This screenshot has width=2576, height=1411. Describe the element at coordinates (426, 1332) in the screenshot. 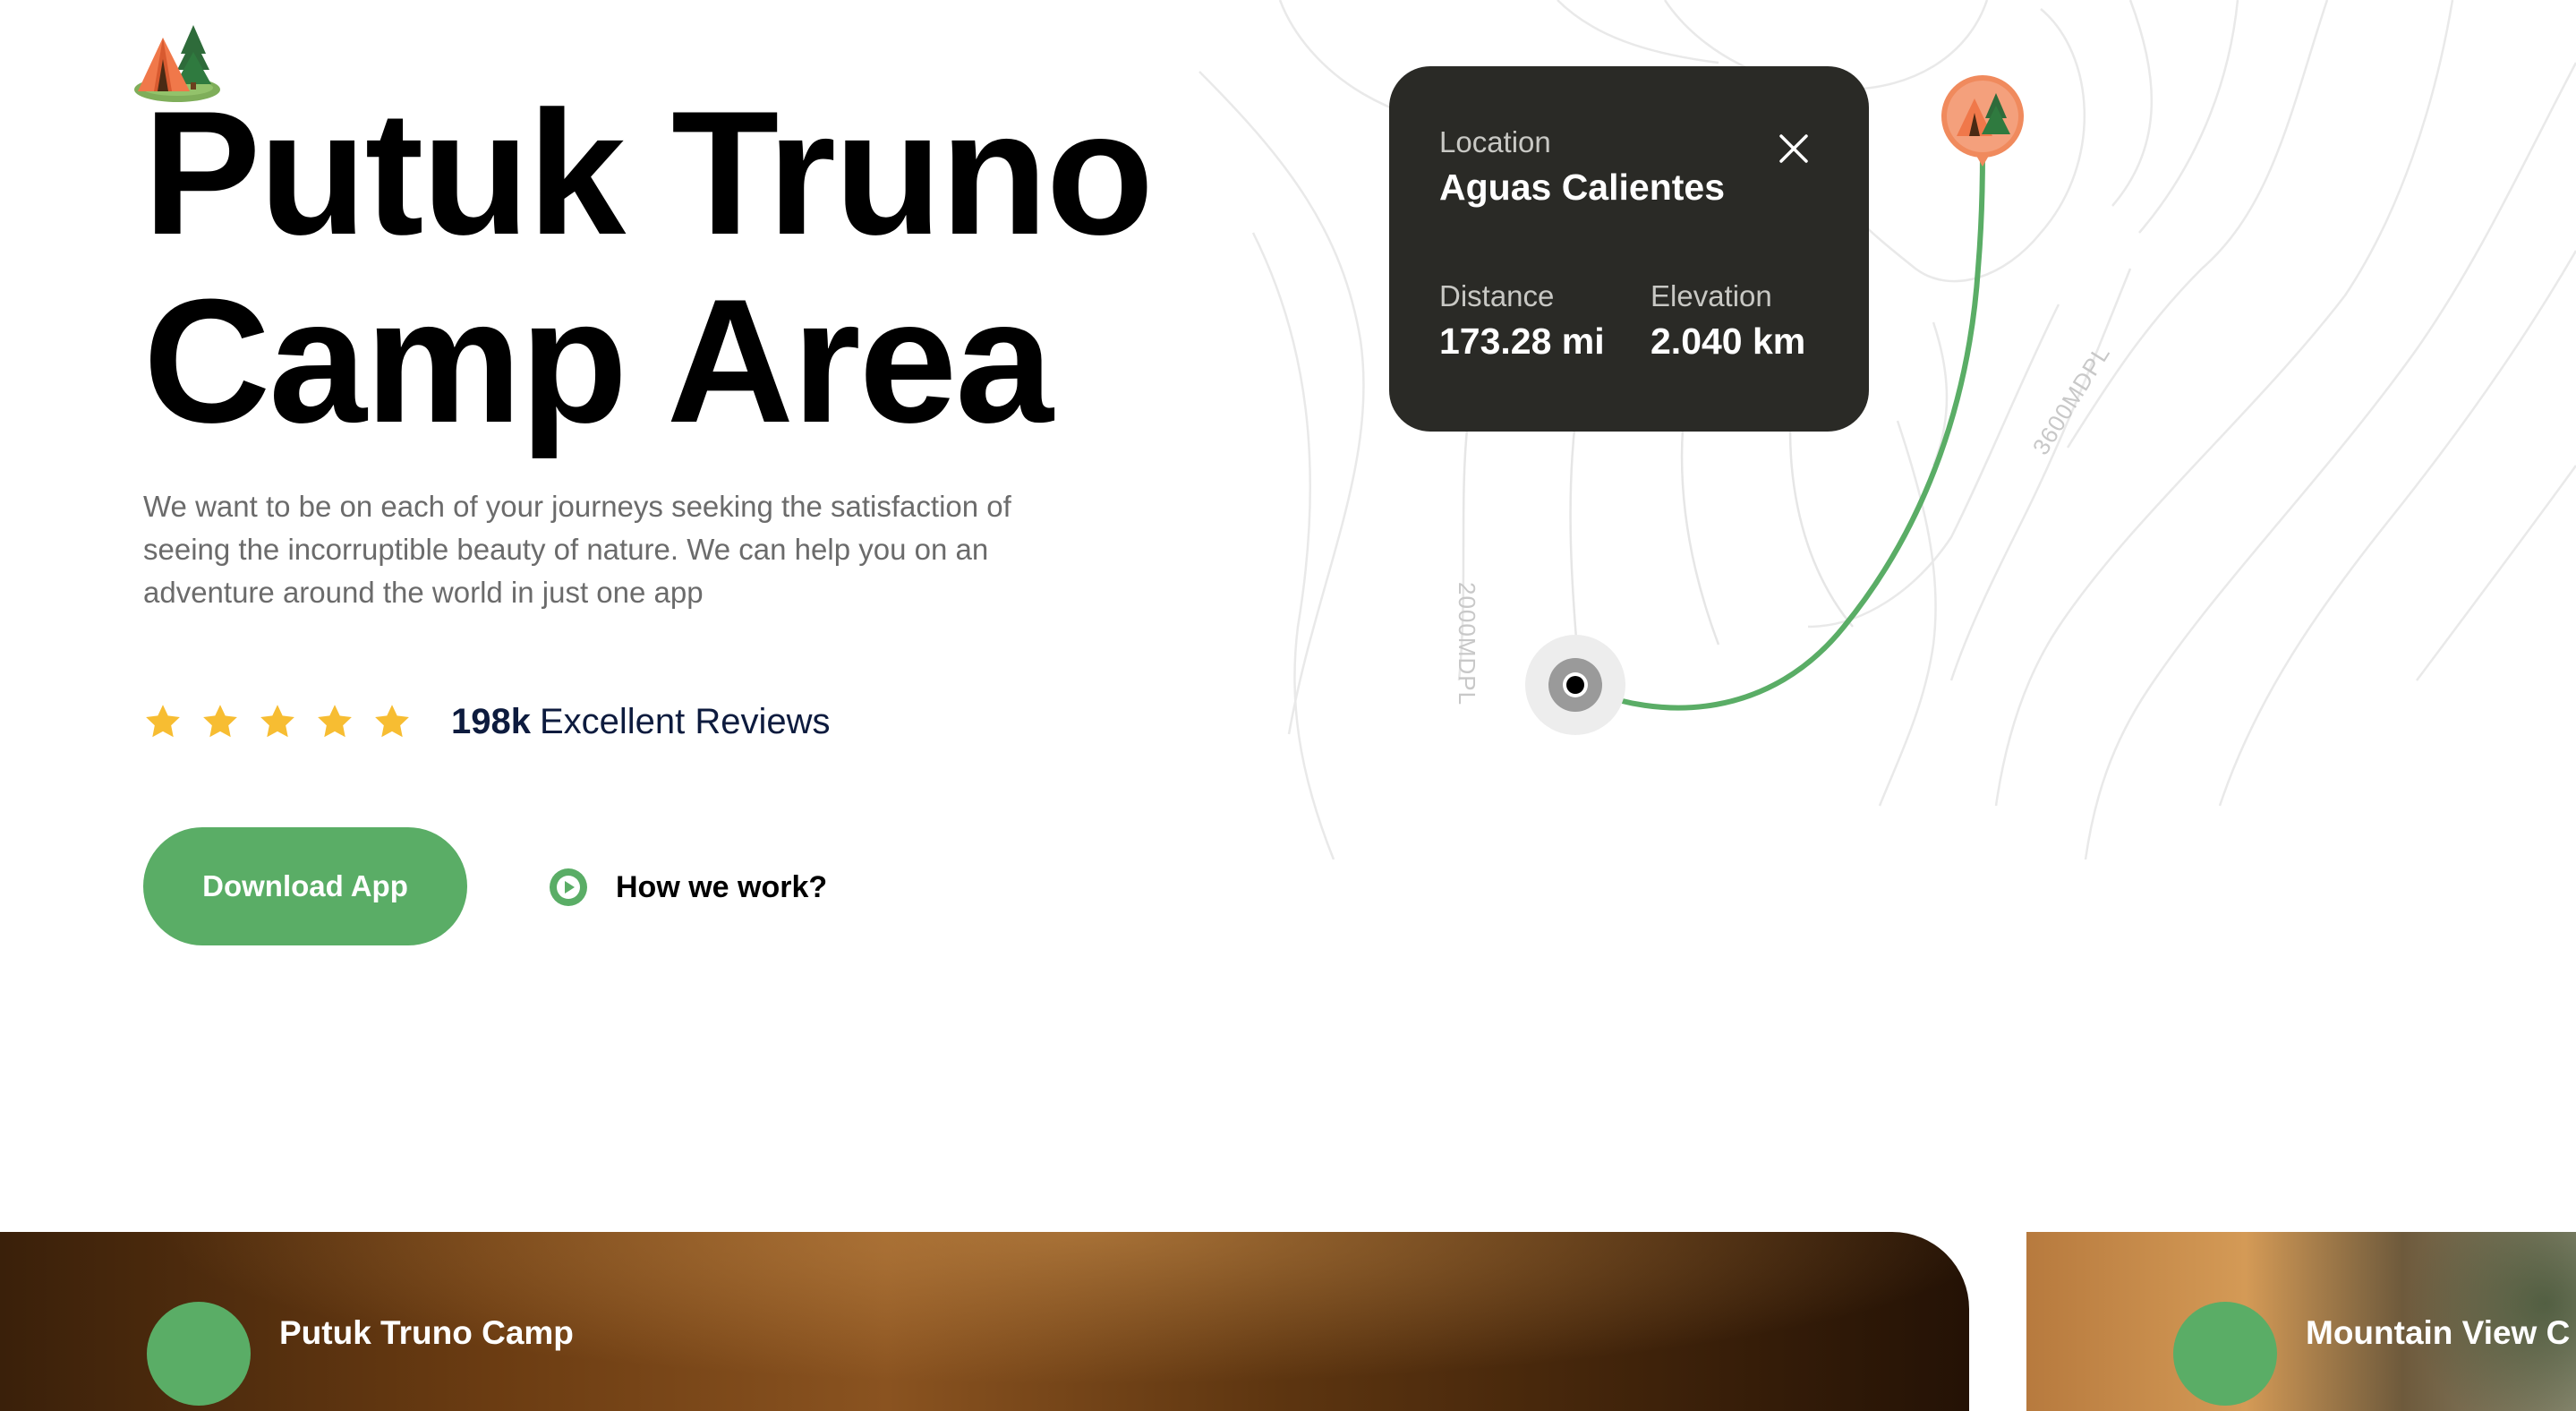

I see `camp-card-title: Putuk Truno Camp` at that location.